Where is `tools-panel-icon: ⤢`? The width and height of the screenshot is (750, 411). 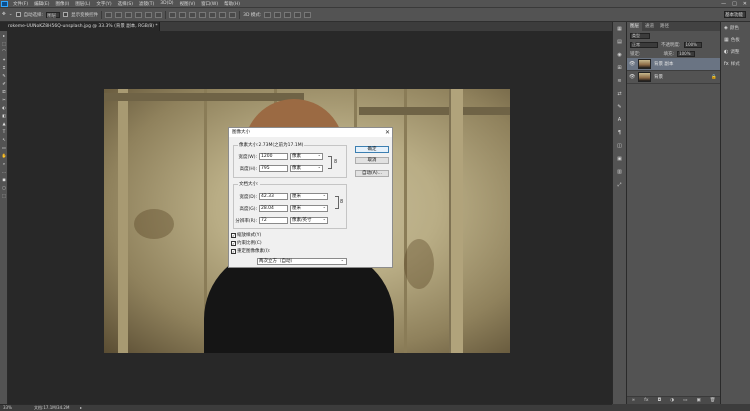
tools-panel-icon: ⤢ is located at coordinates (620, 185).